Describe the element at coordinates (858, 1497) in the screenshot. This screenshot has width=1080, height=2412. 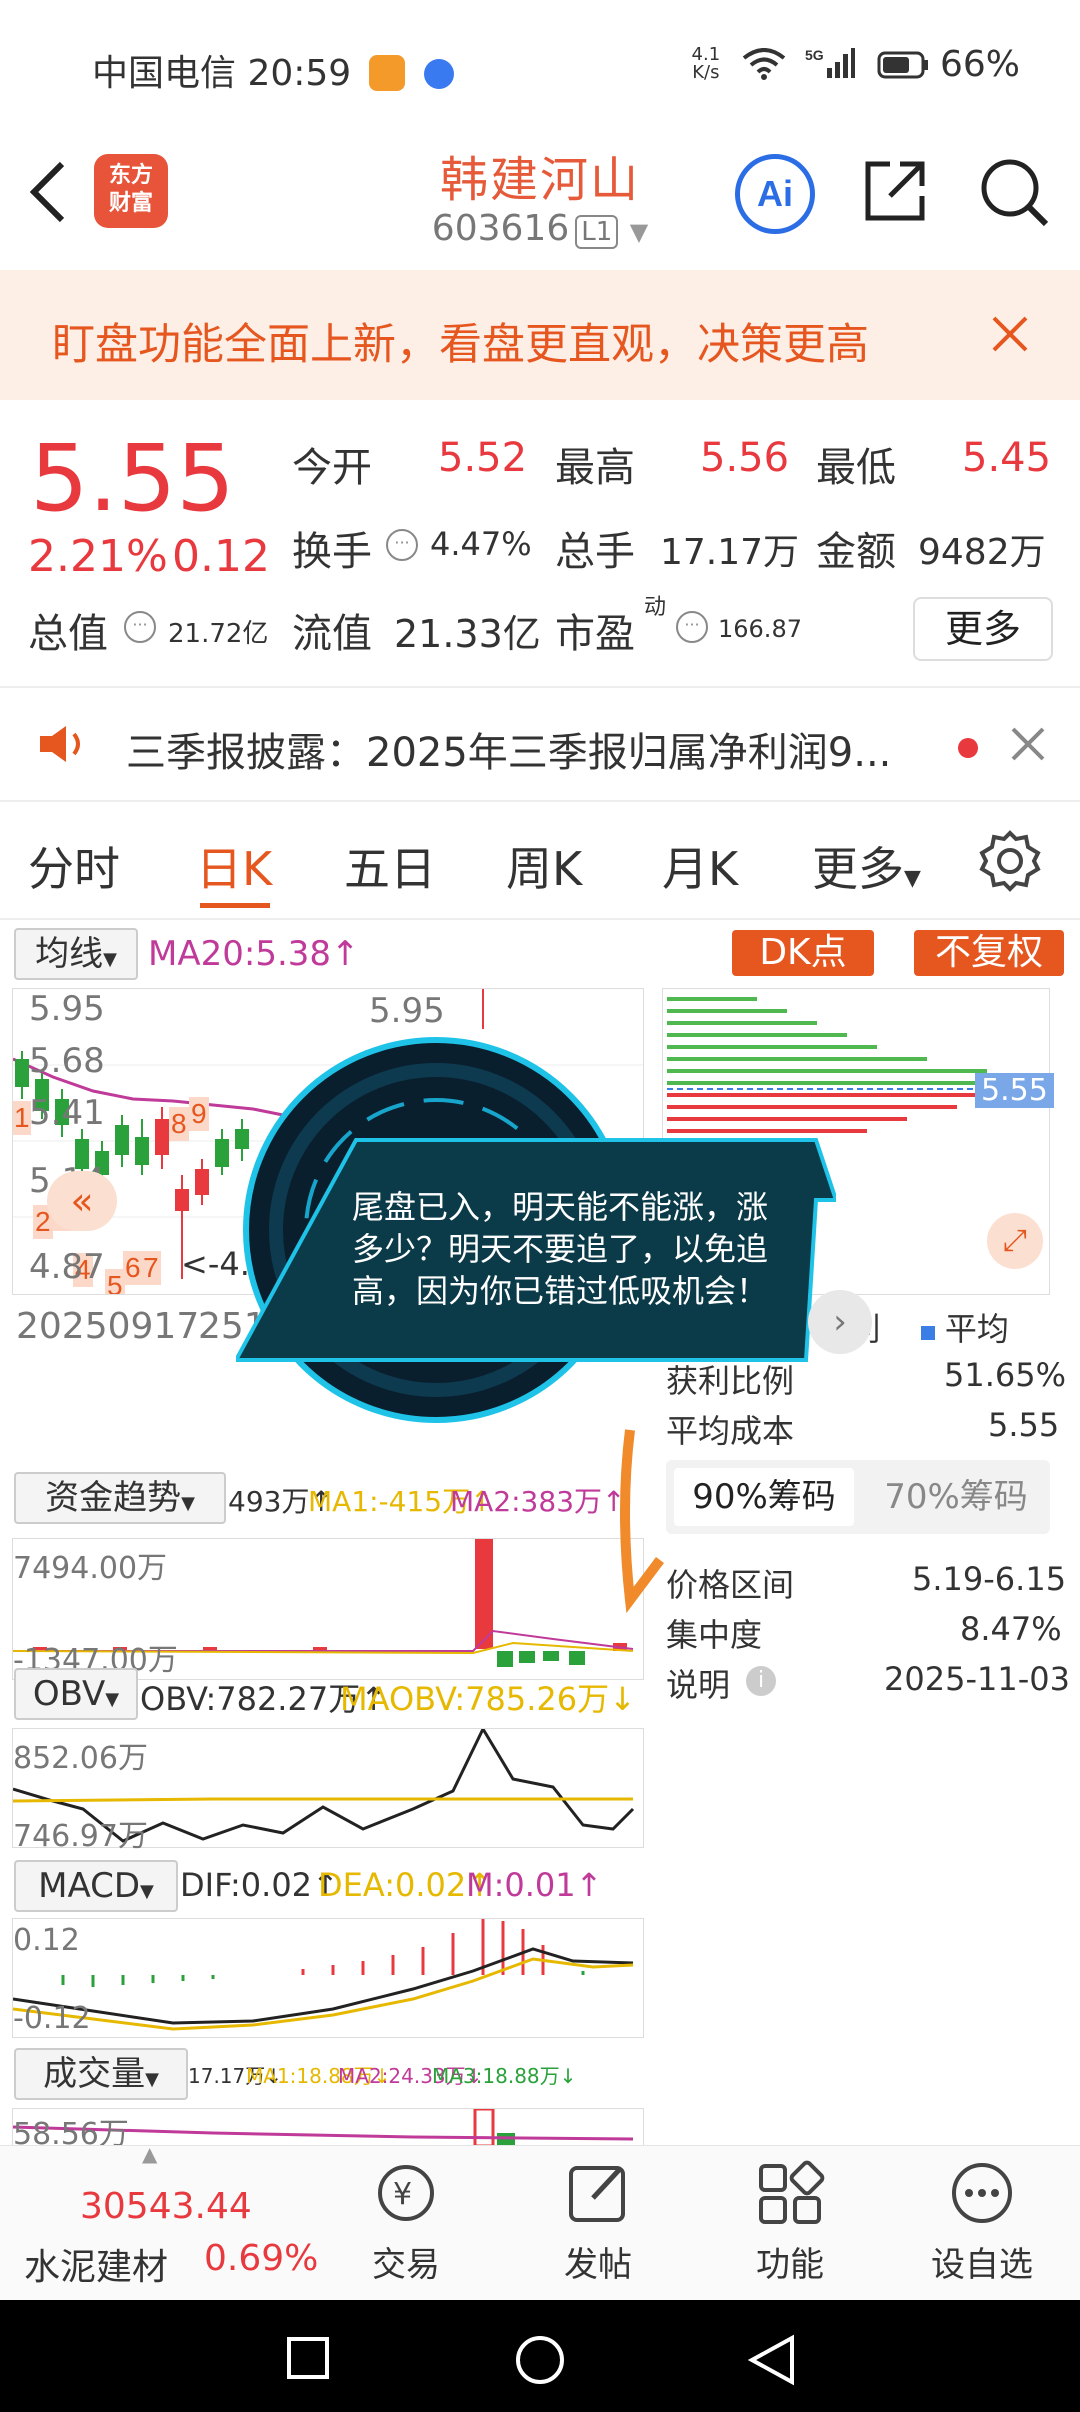
I see `chip-tabs: 90%筹码 70%筹码` at that location.